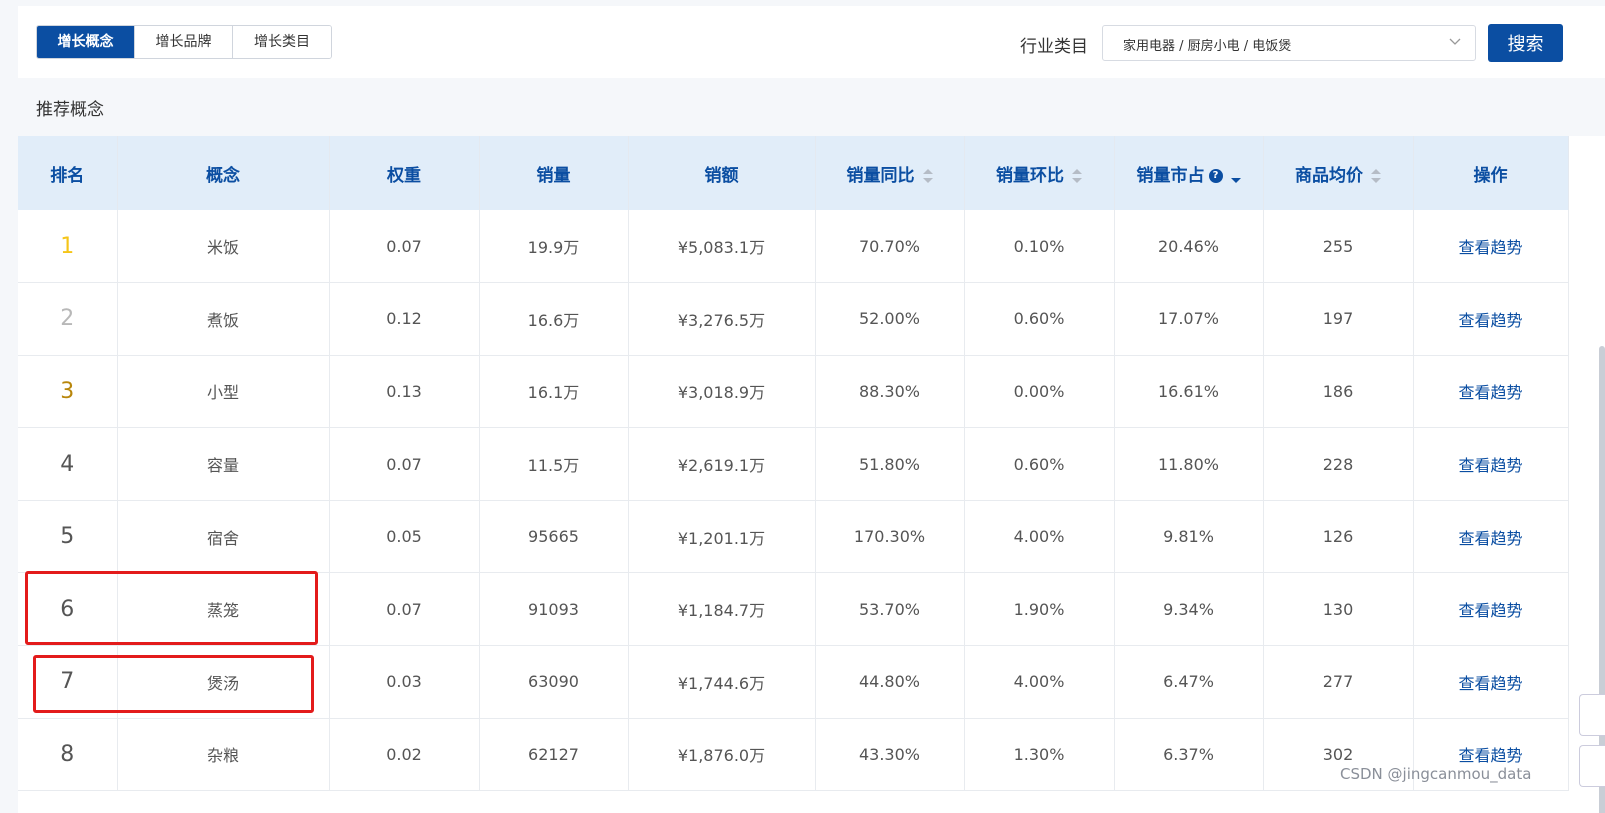 Image resolution: width=1605 pixels, height=813 pixels. What do you see at coordinates (1215, 175) in the screenshot?
I see `help-icon: ?` at bounding box center [1215, 175].